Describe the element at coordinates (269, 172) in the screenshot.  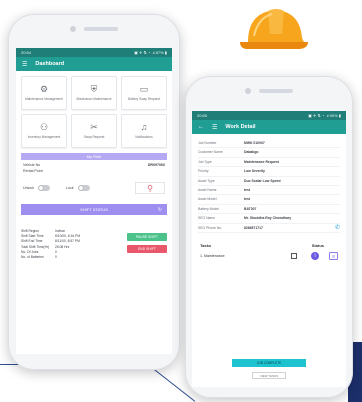
I see `detail-row: Priority Low Severity` at that location.